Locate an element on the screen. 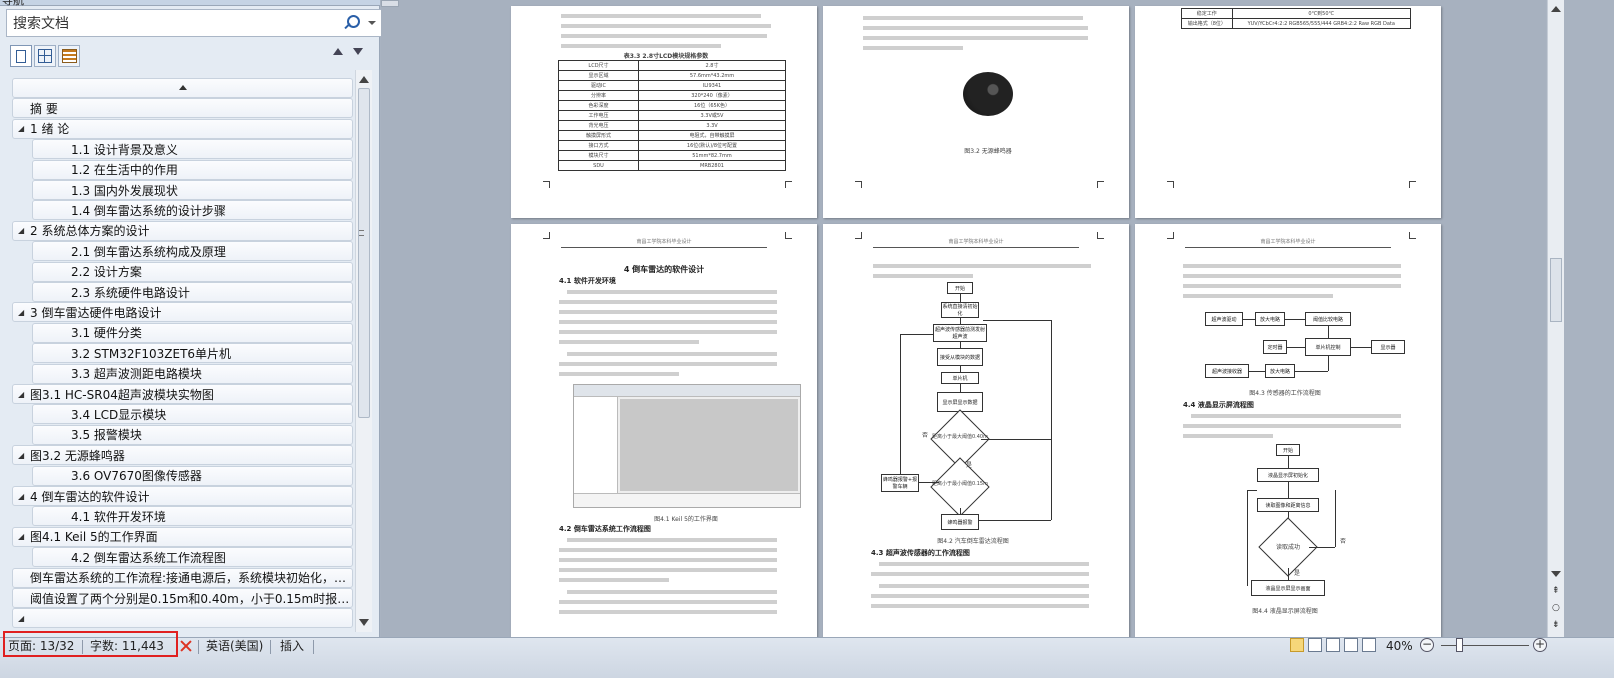 Image resolution: width=1614 pixels, height=678 pixels. zoom-out-icon: − is located at coordinates (1427, 645).